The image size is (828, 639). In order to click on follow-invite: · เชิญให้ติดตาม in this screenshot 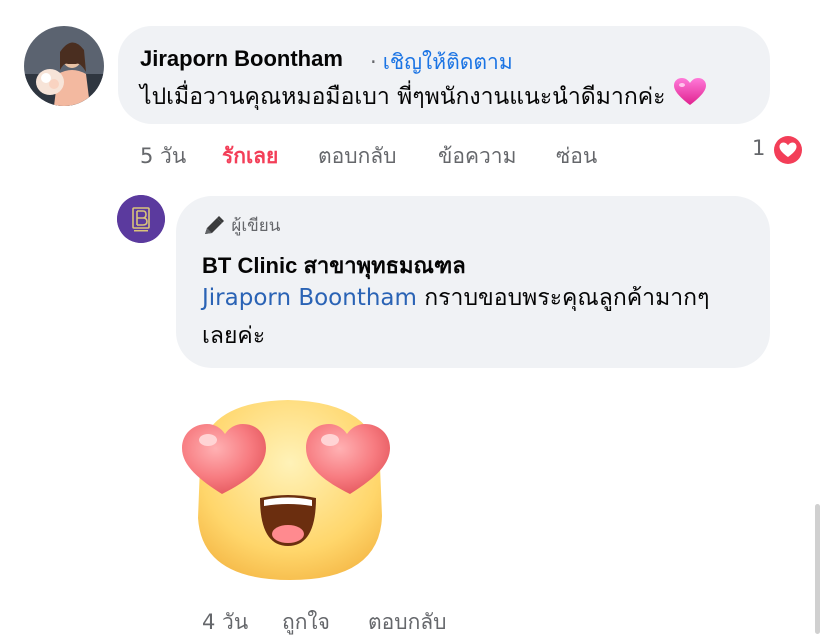, I will do `click(441, 62)`.